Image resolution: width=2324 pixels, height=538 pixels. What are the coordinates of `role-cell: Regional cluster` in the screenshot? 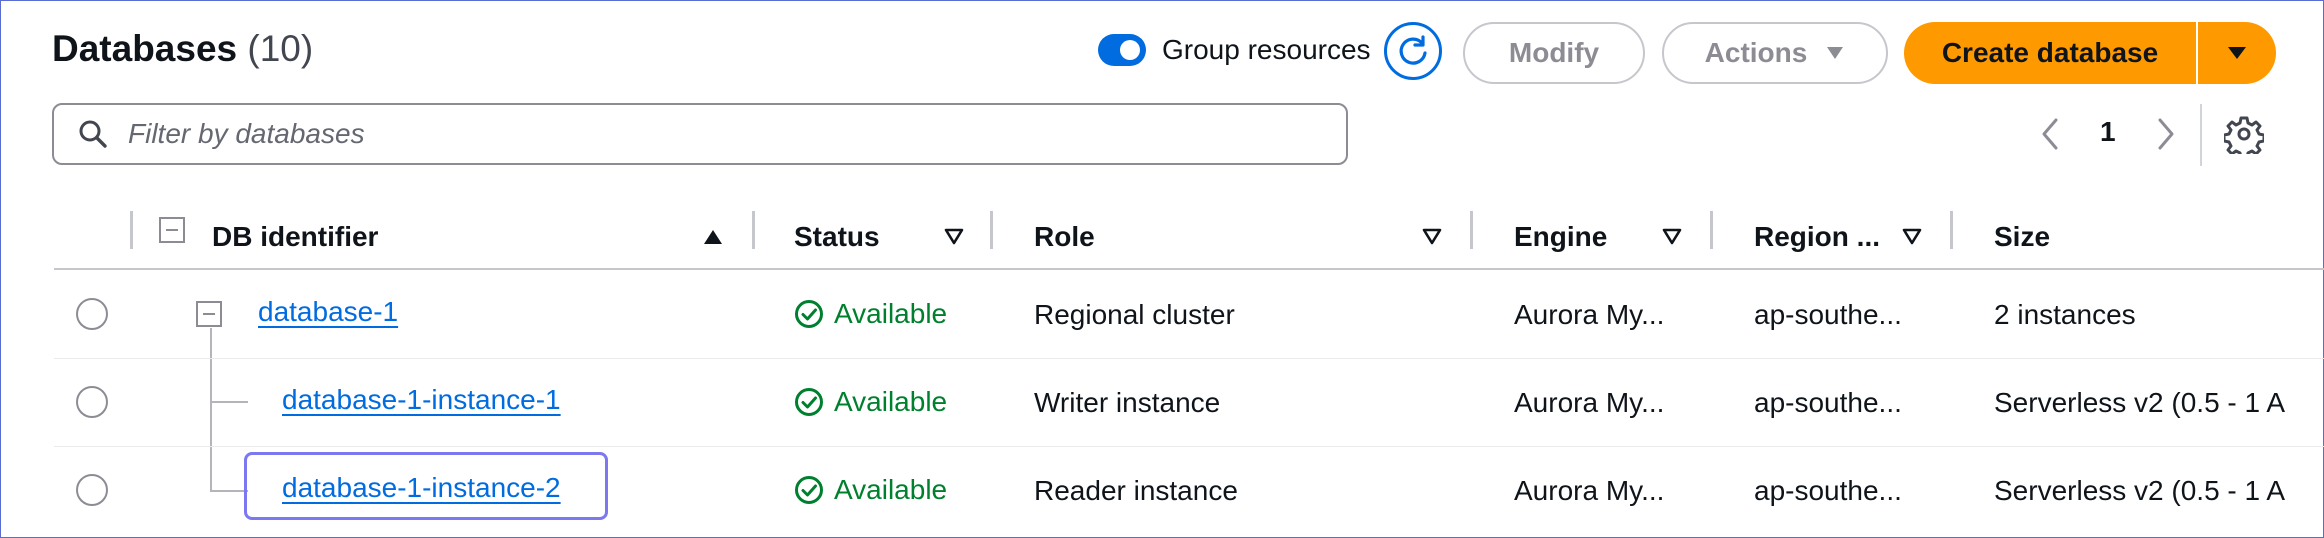 It's located at (1134, 314).